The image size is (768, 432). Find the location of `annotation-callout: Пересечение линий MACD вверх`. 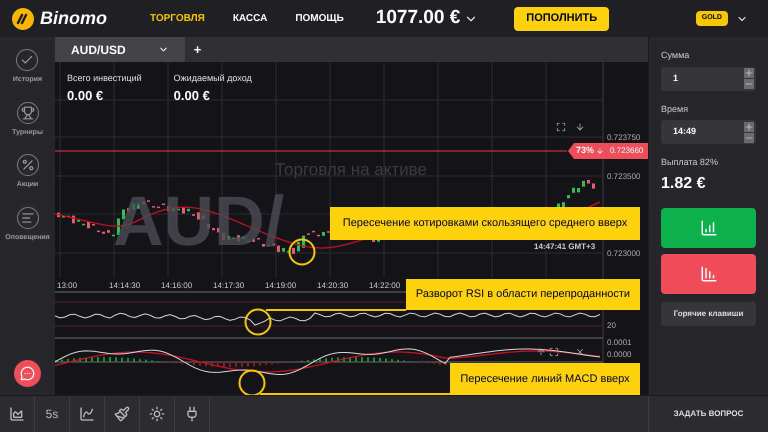

annotation-callout: Пересечение линий MACD вверх is located at coordinates (545, 379).